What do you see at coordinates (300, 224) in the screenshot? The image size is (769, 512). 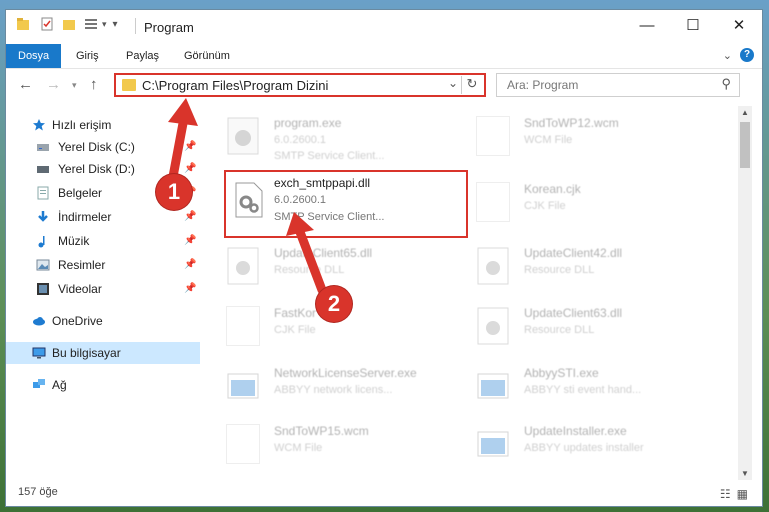 I see `arrow-2-head` at bounding box center [300, 224].